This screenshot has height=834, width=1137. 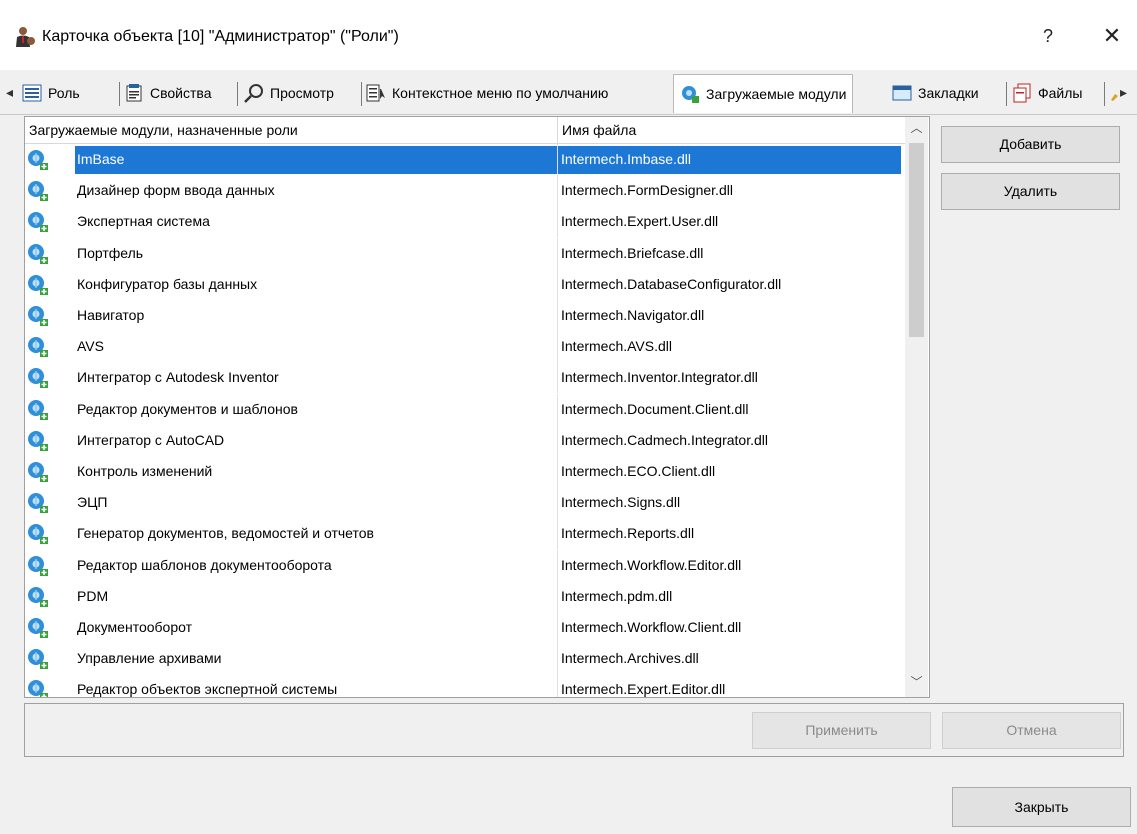 I want to click on table-row: PDM Intermech.pdm.dll, so click(x=465, y=596).